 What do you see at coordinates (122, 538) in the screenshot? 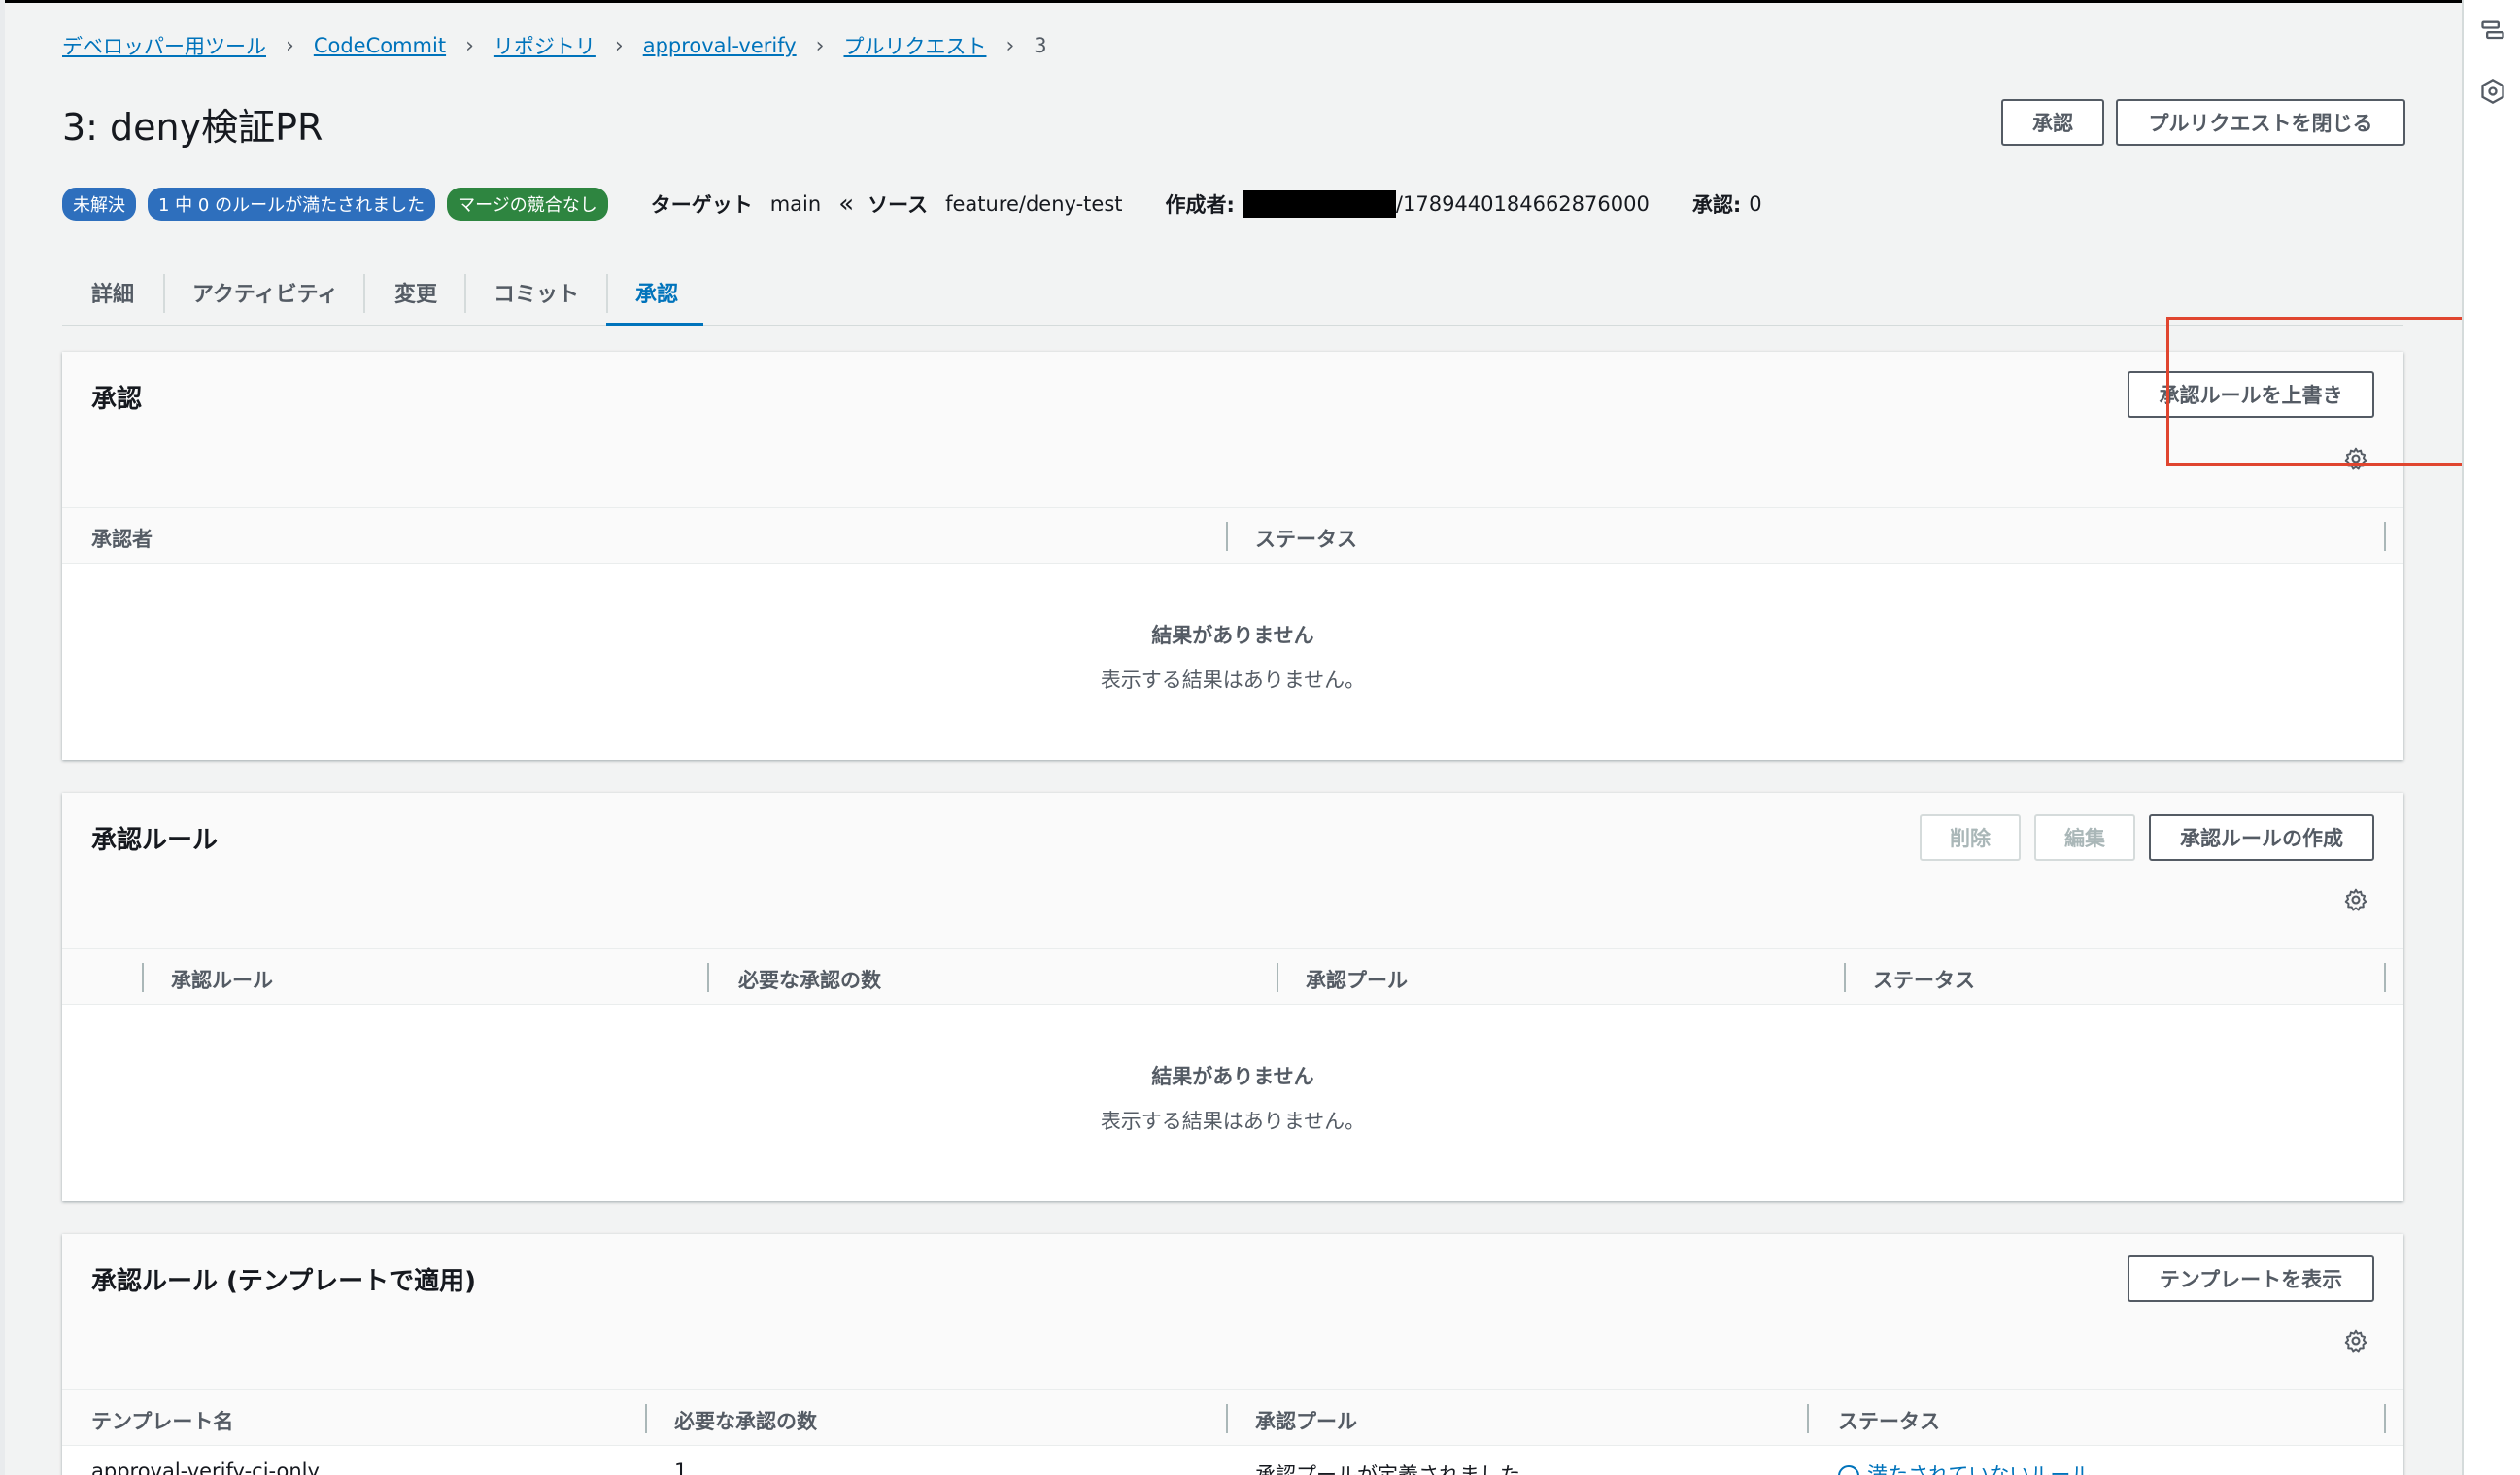
I see `column-approver: 承認者` at bounding box center [122, 538].